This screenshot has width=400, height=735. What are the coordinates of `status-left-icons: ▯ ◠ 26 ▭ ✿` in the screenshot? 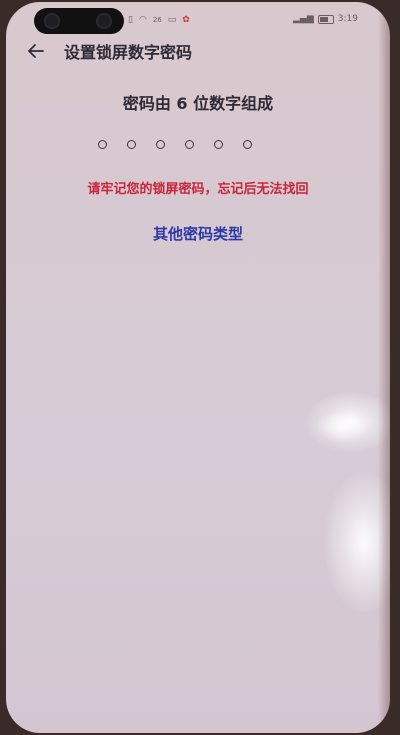 It's located at (159, 20).